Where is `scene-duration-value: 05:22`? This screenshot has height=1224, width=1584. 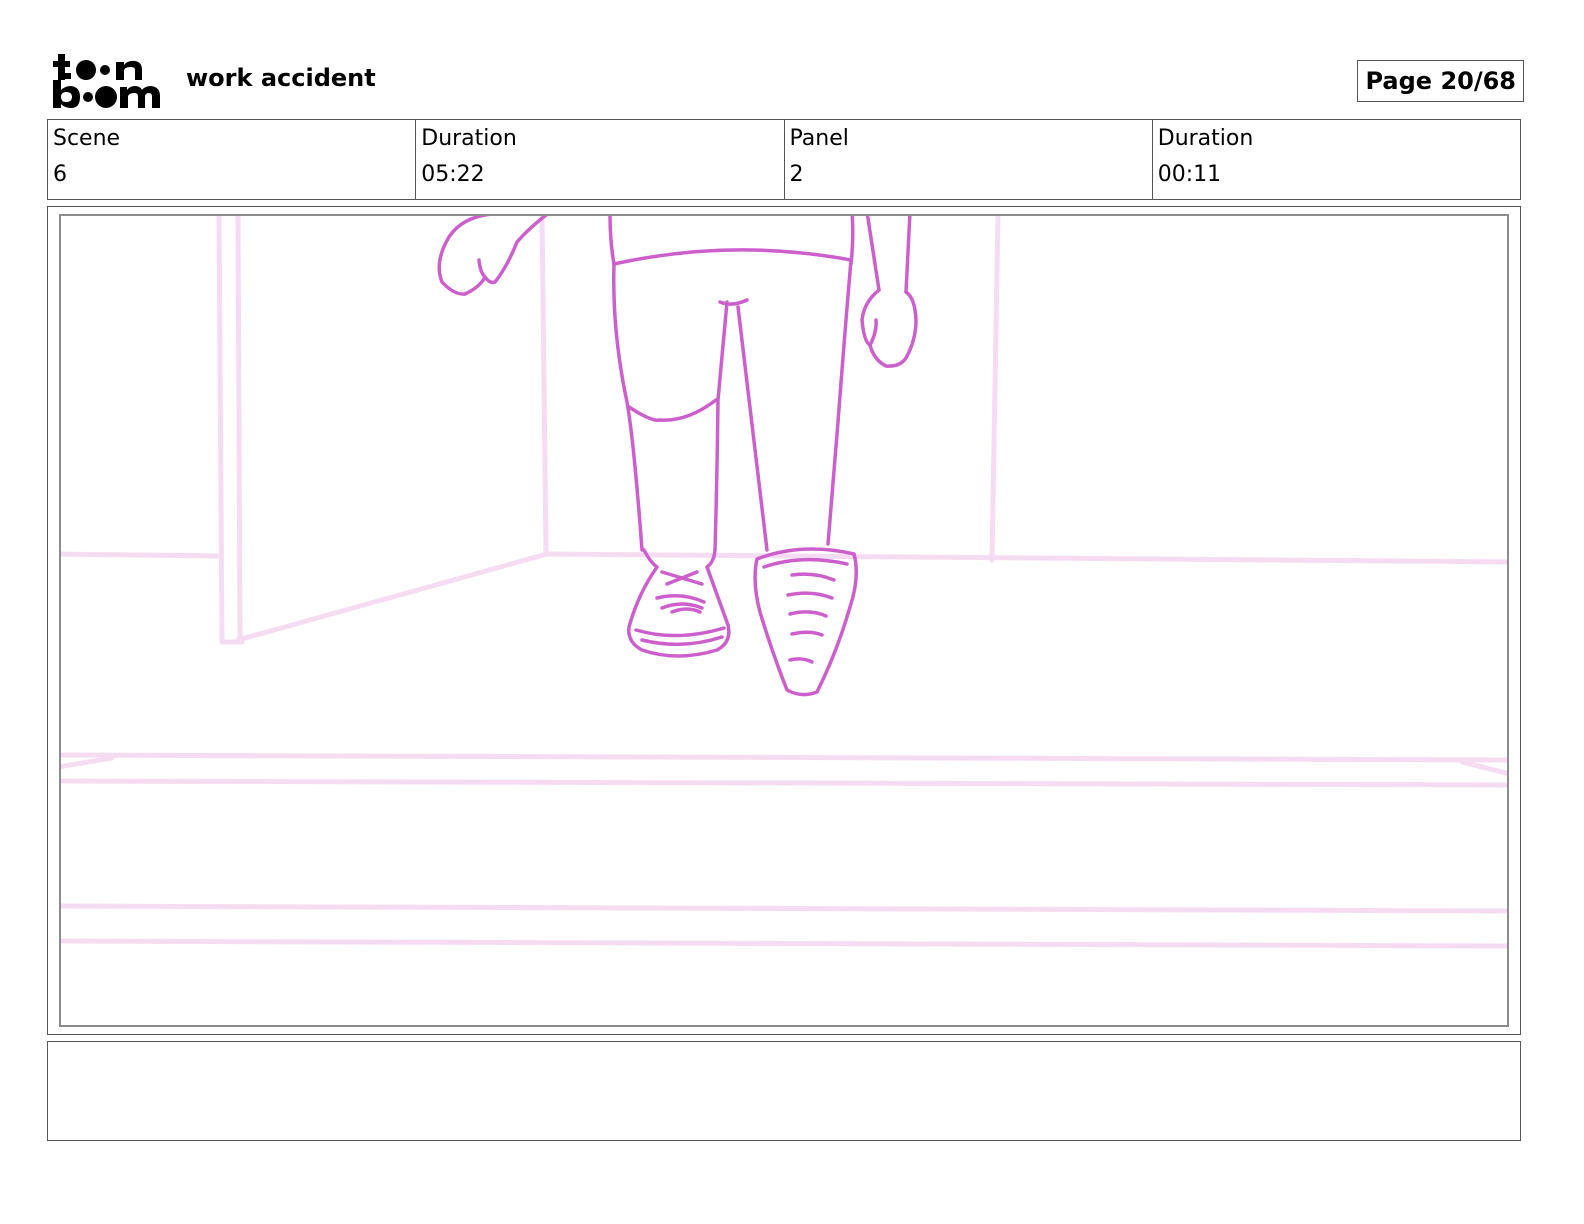 scene-duration-value: 05:22 is located at coordinates (453, 174).